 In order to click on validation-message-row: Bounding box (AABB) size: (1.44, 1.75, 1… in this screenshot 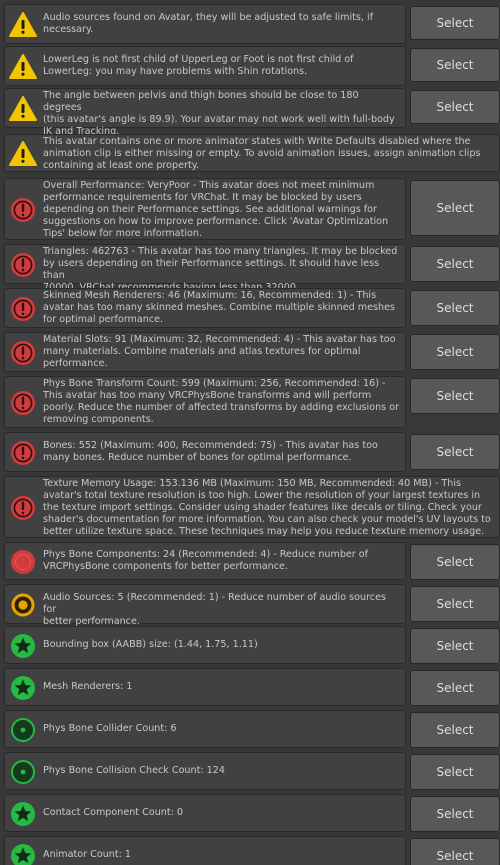, I will do `click(252, 645)`.